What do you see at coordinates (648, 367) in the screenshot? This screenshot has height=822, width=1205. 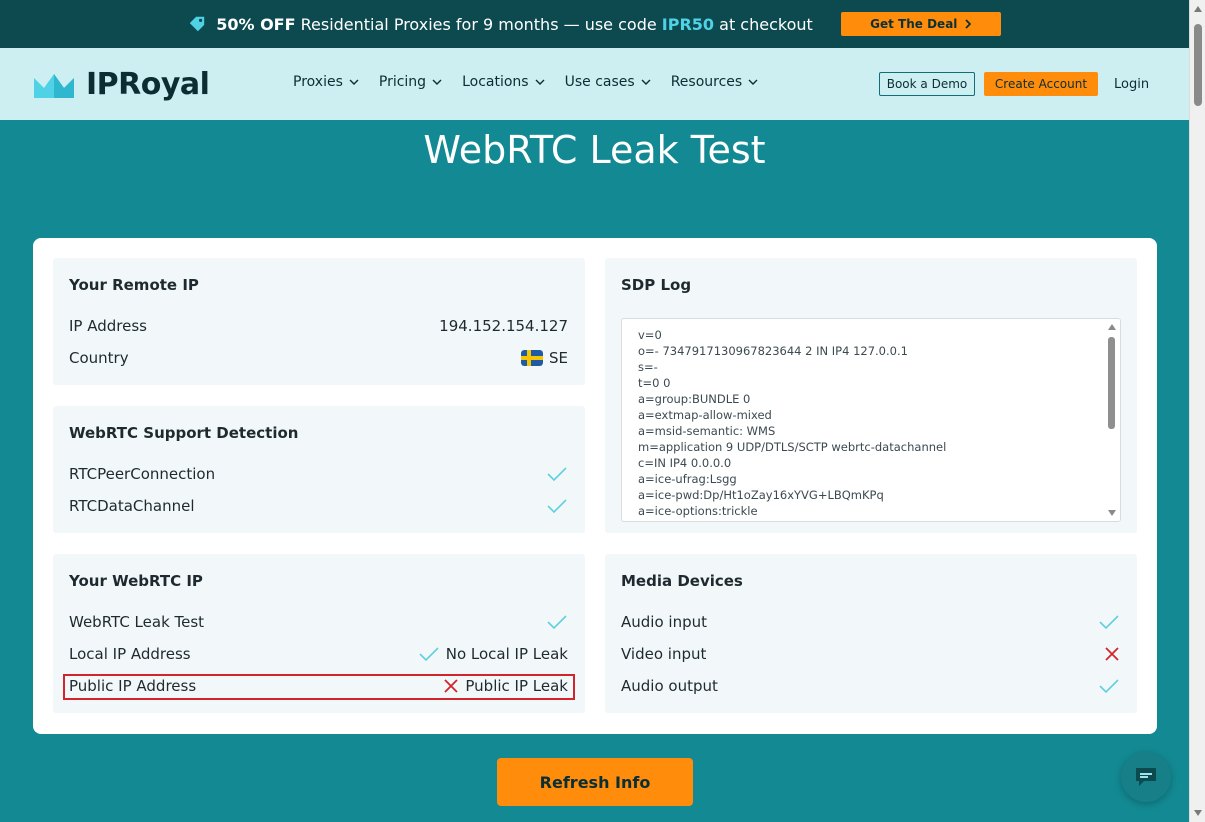 I see `sdp-line: s=-` at bounding box center [648, 367].